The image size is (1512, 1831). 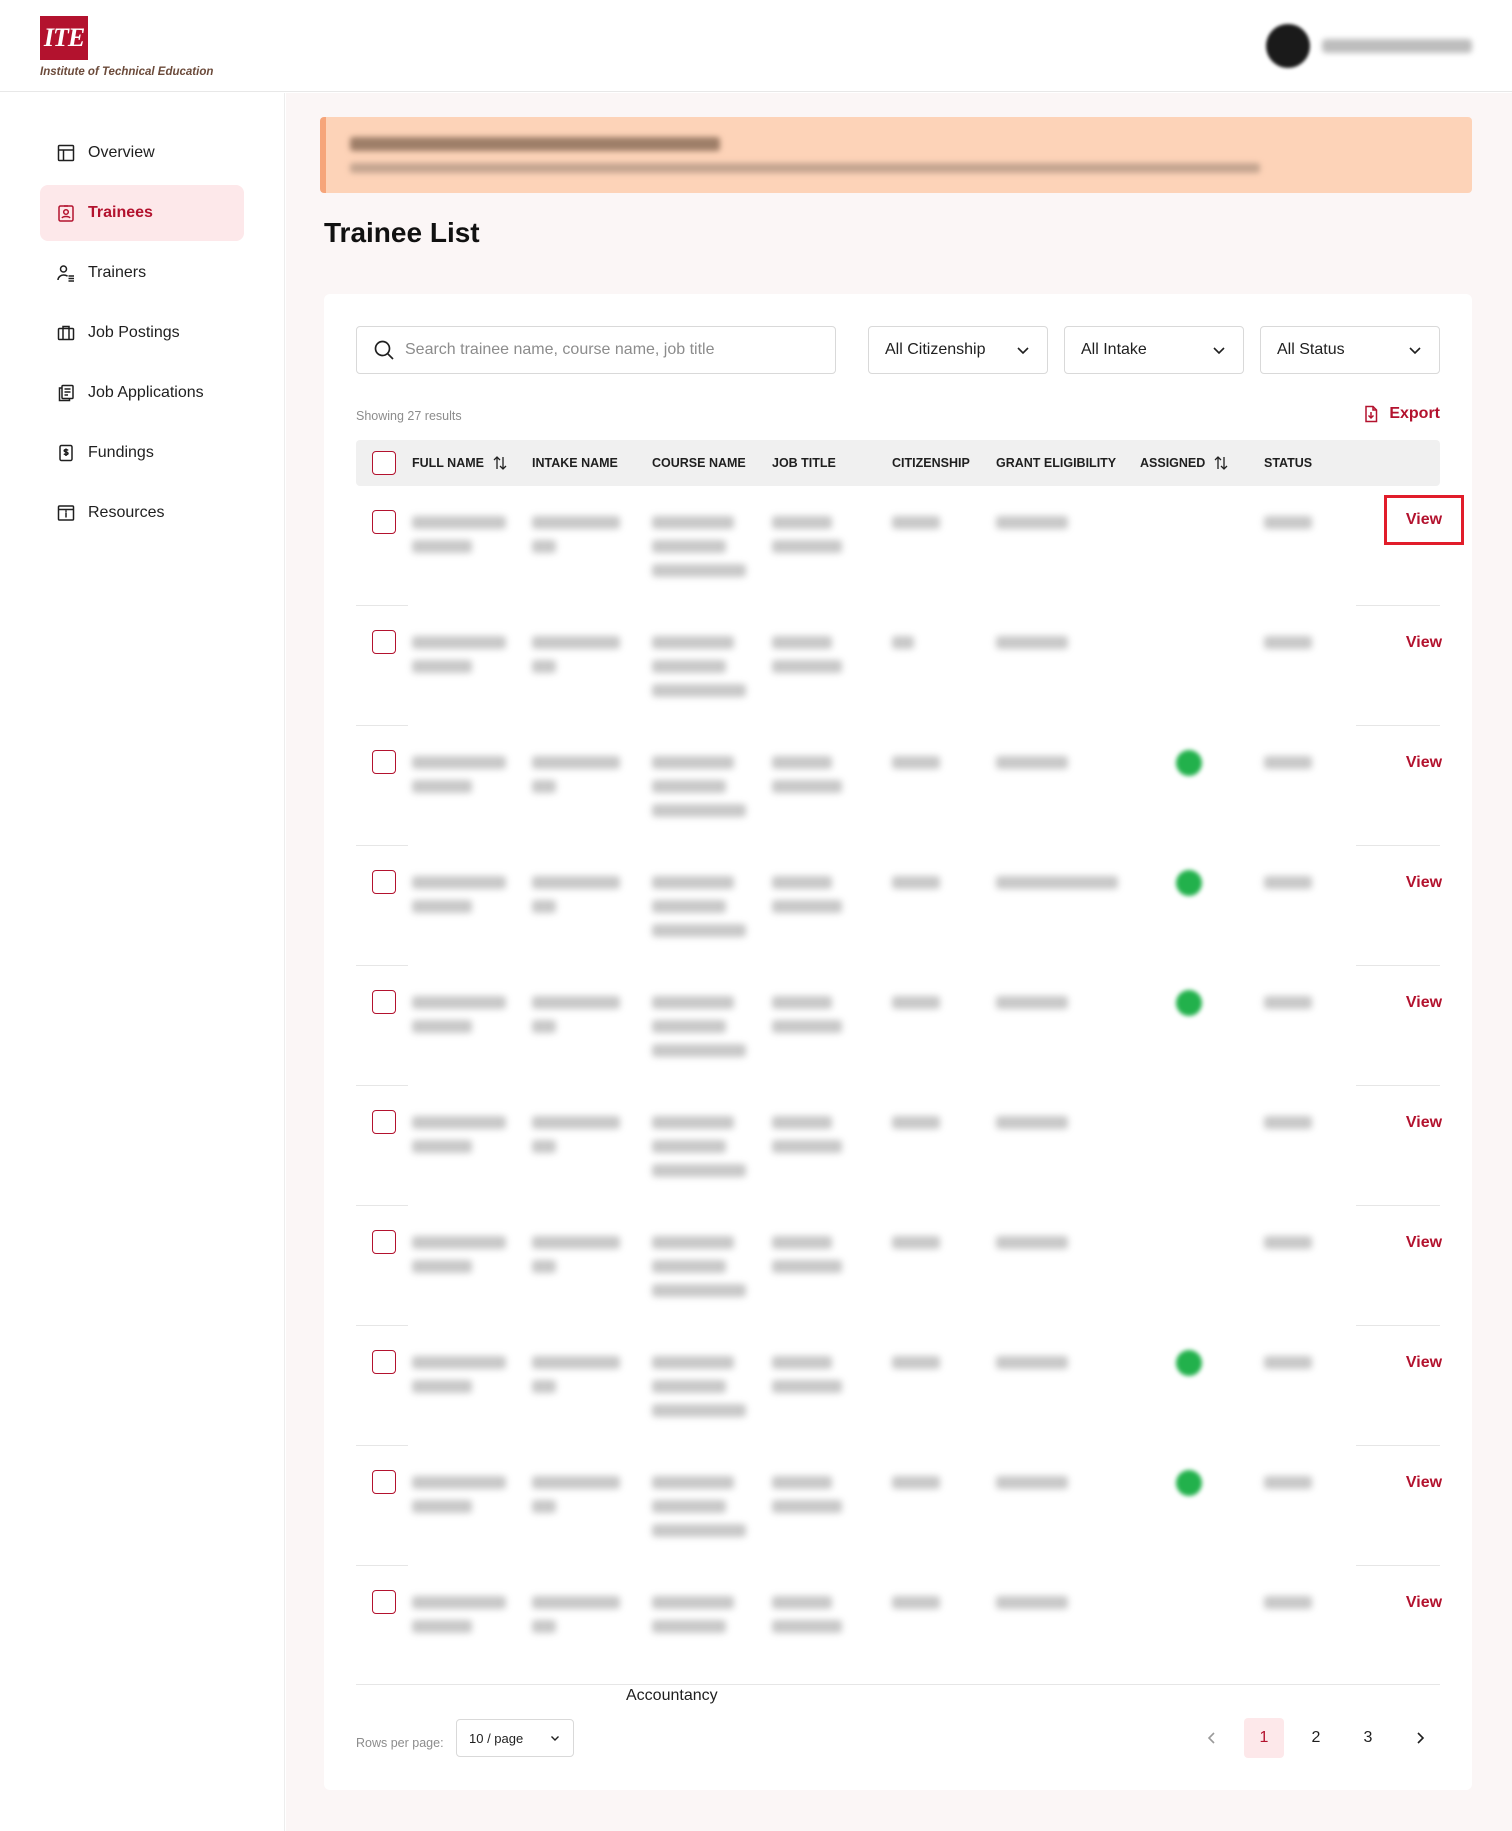 I want to click on briefcase-icon, so click(x=66, y=333).